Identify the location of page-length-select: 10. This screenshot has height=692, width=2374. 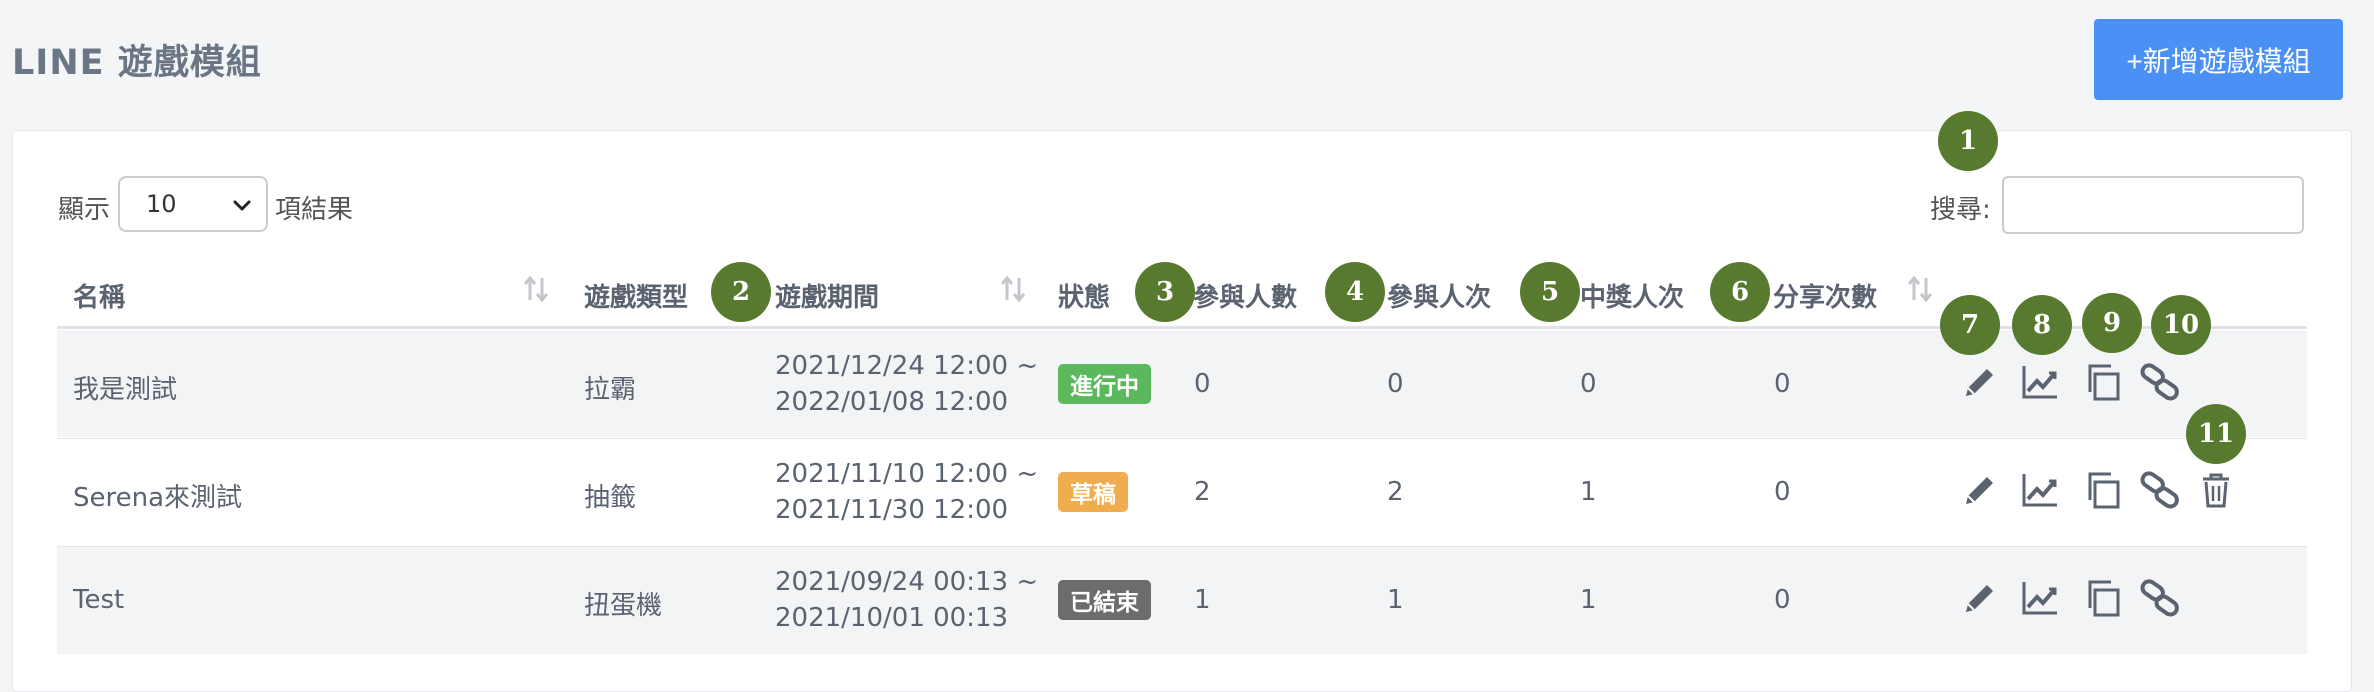
(193, 204).